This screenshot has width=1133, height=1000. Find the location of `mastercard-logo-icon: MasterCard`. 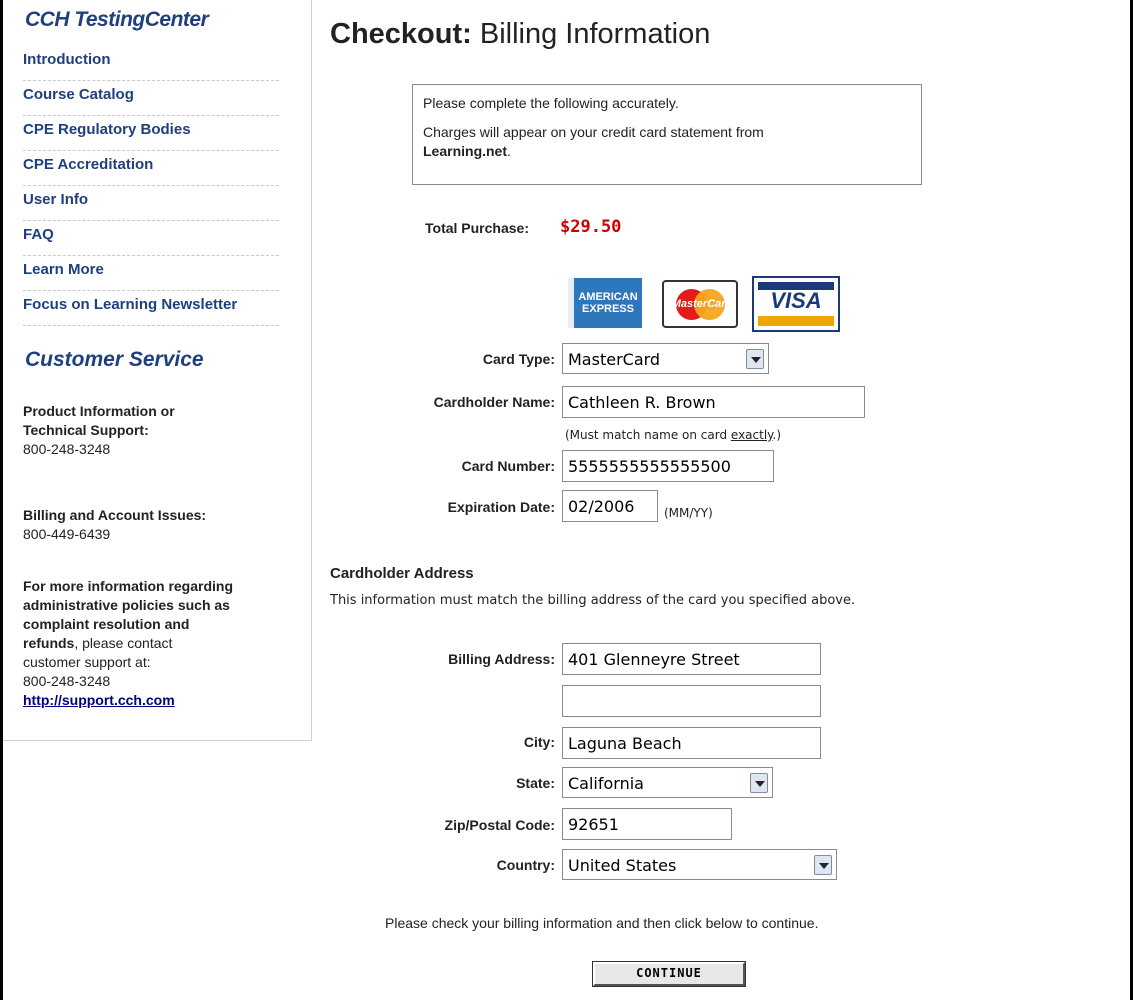

mastercard-logo-icon: MasterCard is located at coordinates (700, 304).